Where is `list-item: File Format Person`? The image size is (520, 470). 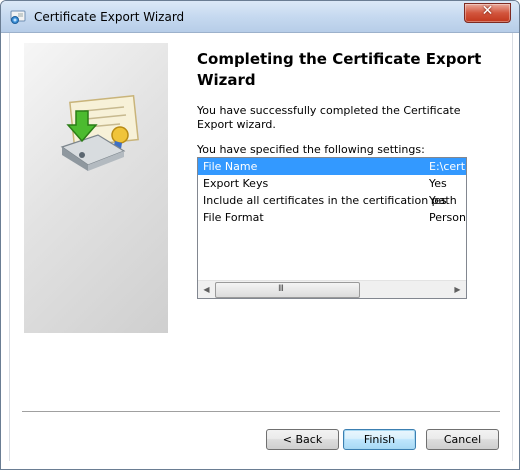 list-item: File Format Person is located at coordinates (332, 217).